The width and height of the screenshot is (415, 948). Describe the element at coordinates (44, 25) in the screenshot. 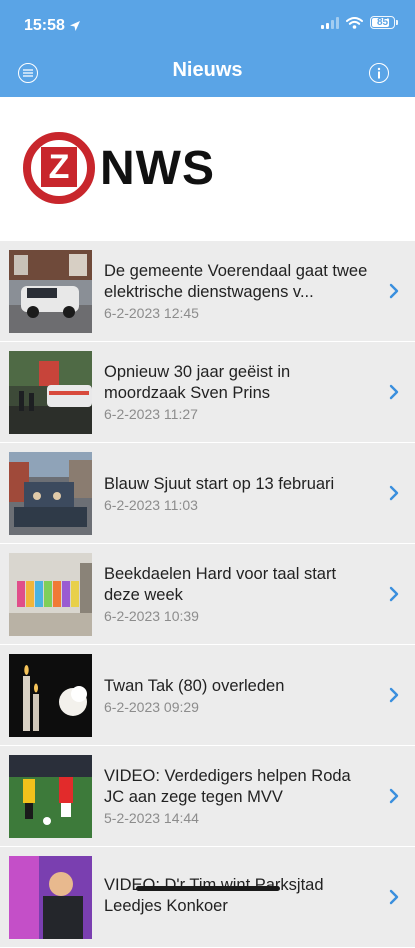

I see `status-time-text: 15:58` at that location.